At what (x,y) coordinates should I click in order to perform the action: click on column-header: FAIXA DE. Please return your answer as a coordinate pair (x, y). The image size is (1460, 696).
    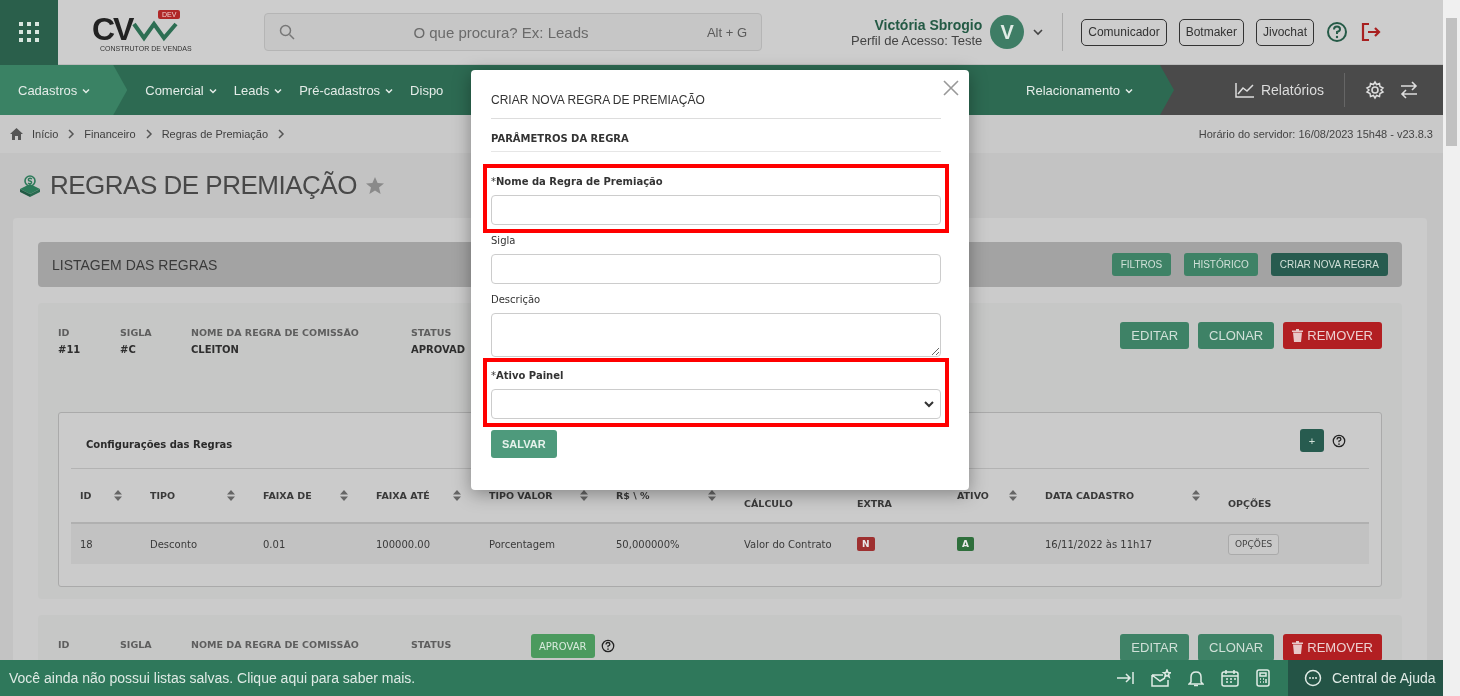
    Looking at the image, I should click on (287, 495).